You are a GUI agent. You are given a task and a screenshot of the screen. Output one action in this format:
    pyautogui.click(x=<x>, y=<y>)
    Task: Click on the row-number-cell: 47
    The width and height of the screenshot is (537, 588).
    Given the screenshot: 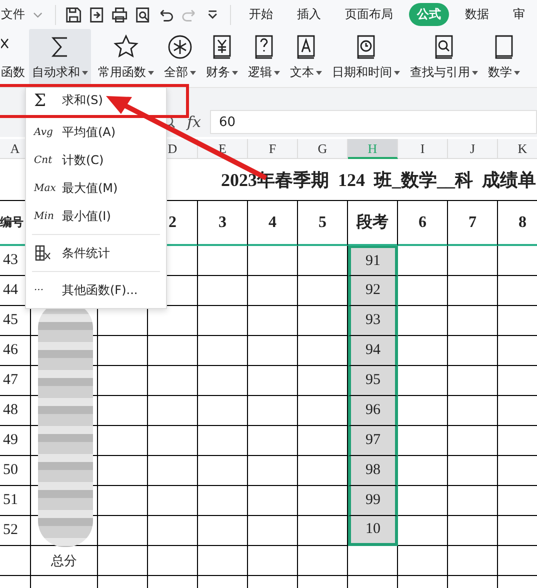 What is the action you would take?
    pyautogui.click(x=15, y=381)
    